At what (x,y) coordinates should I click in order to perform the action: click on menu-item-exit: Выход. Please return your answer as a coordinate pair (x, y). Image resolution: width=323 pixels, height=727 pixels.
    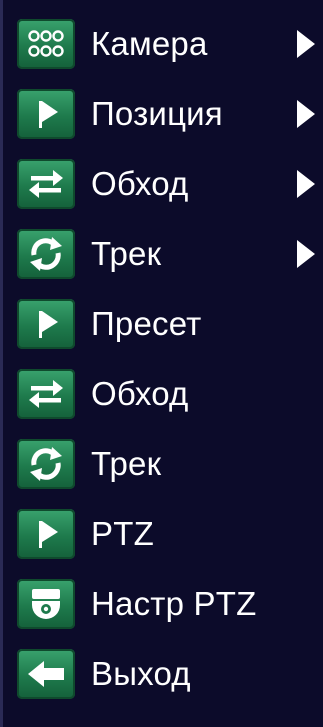
    Looking at the image, I should click on (167, 674).